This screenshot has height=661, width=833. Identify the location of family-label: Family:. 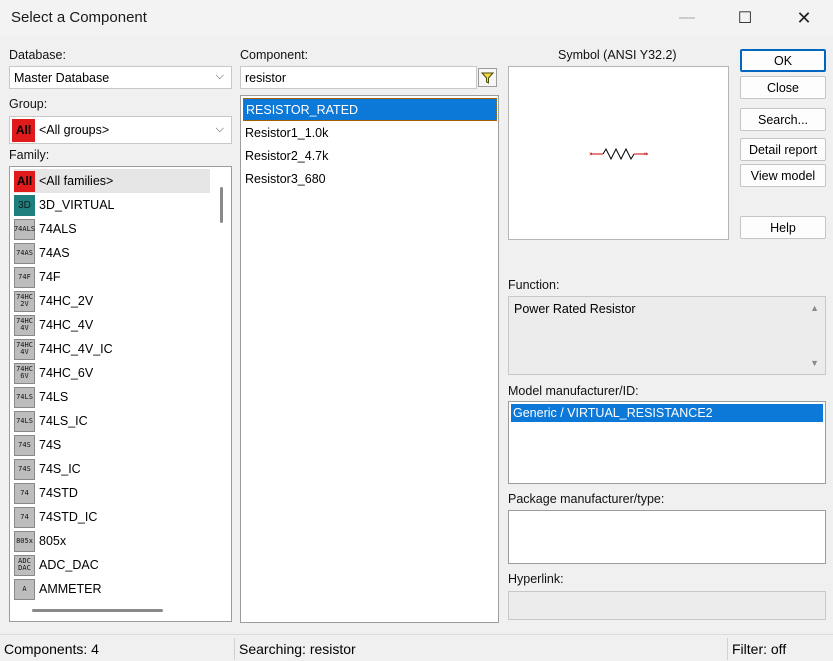
(29, 155).